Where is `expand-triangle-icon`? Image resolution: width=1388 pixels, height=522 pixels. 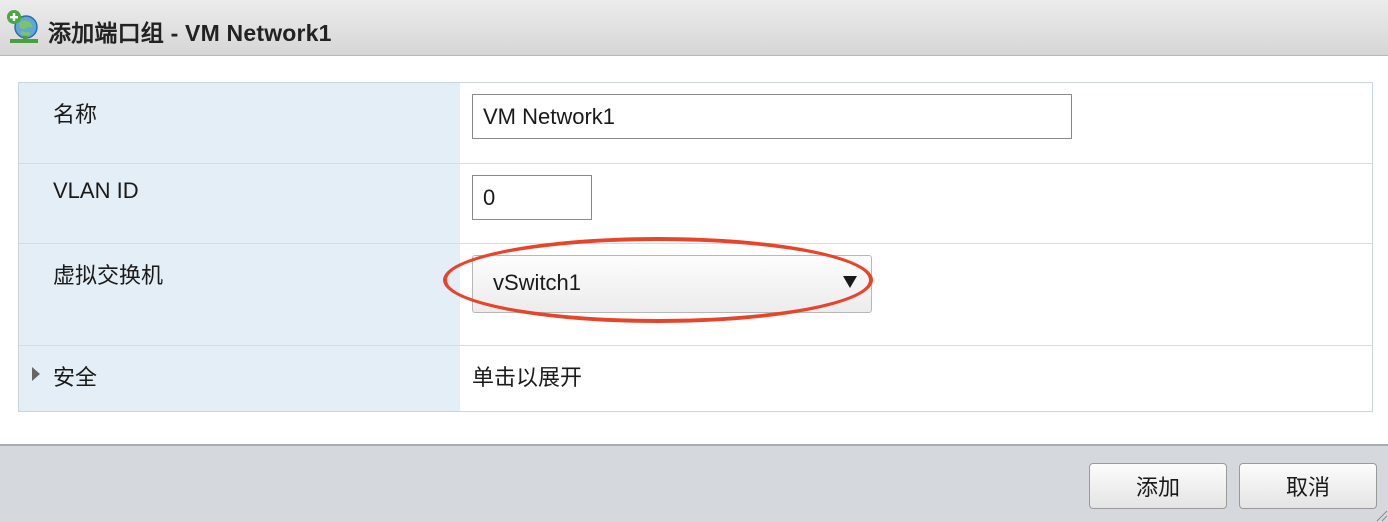 expand-triangle-icon is located at coordinates (36, 374).